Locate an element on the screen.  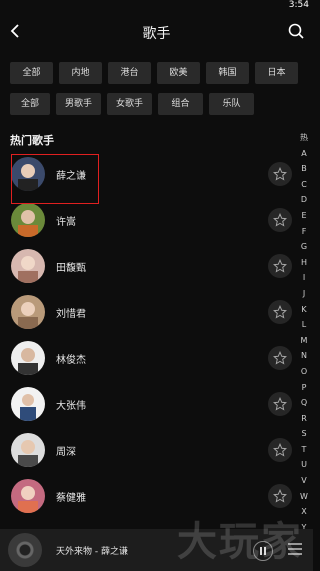
singer-name: 刘惜君 is located at coordinates (71, 314).